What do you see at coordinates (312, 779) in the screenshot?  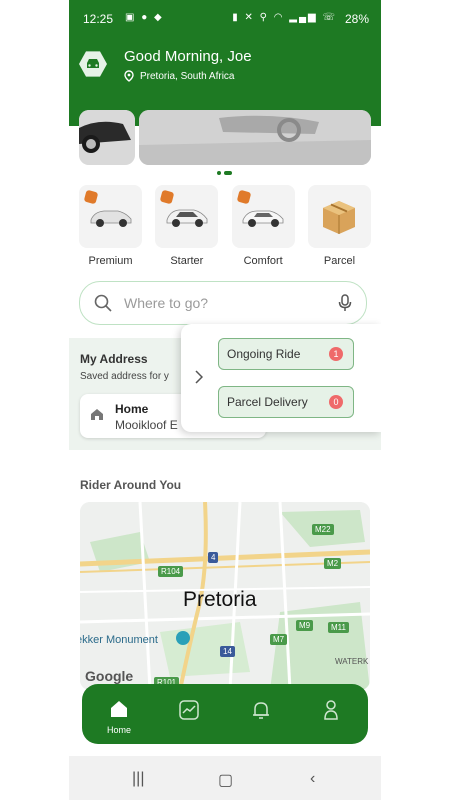 I see `back-icon: ‹` at bounding box center [312, 779].